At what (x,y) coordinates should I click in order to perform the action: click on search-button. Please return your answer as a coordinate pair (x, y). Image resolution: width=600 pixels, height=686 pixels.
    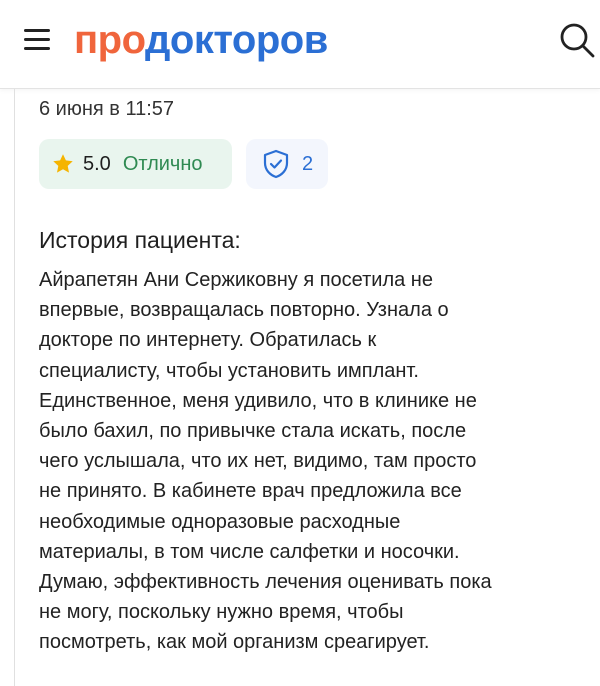
    Looking at the image, I should click on (577, 40).